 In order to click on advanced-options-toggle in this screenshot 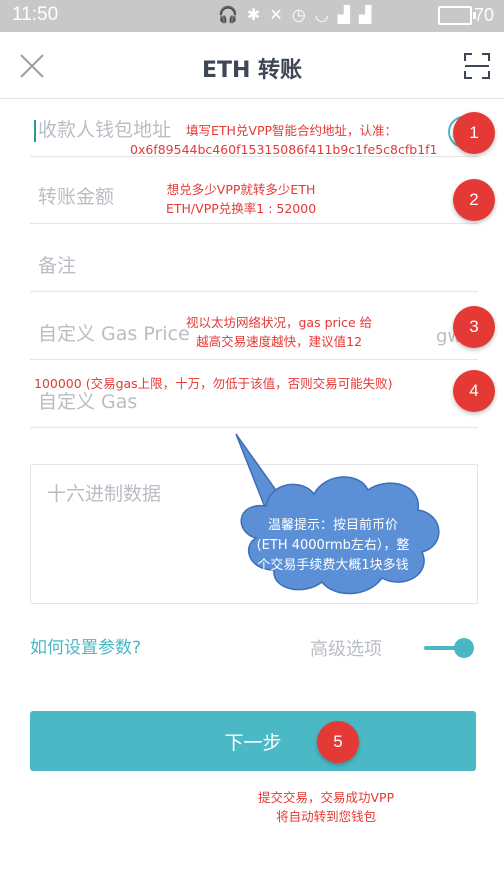, I will do `click(450, 648)`.